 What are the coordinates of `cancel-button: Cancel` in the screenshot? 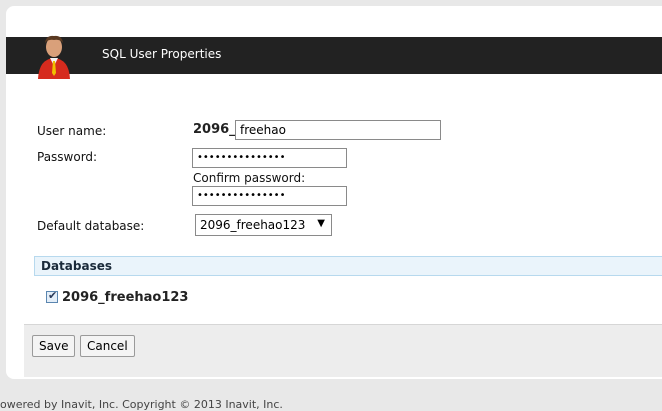 It's located at (107, 346).